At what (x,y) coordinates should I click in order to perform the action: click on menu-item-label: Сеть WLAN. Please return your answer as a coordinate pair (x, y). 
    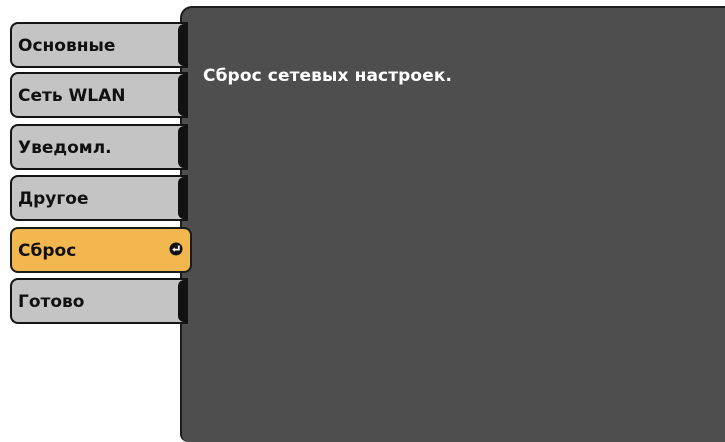
    Looking at the image, I should click on (72, 96).